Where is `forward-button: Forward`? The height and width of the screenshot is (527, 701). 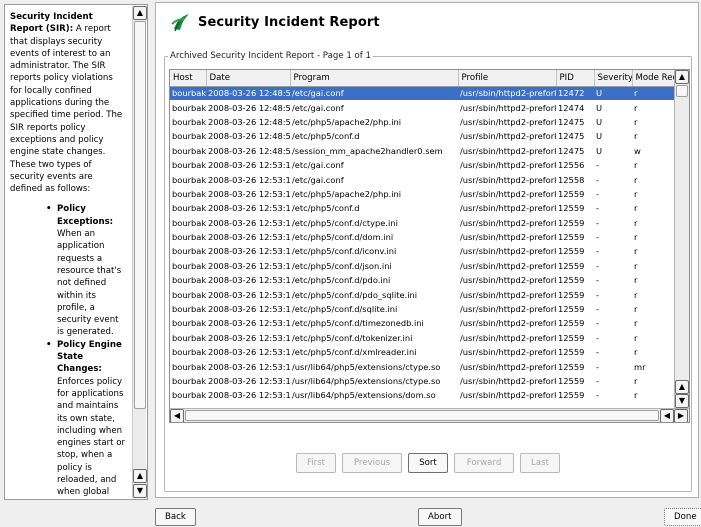
forward-button: Forward is located at coordinates (484, 463).